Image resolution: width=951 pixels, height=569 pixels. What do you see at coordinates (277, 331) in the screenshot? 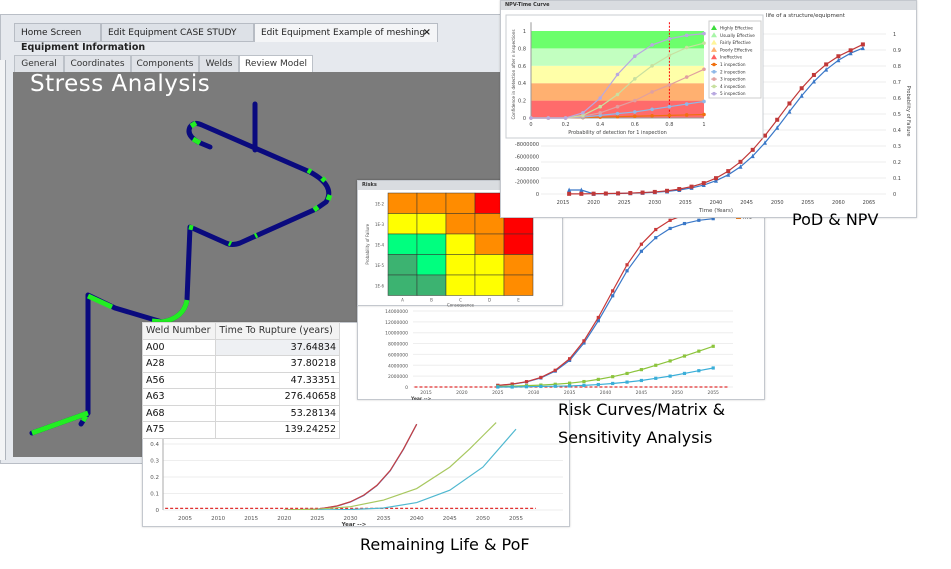
I see `column-header-time-to-rupture: Time To Rupture (years)` at bounding box center [277, 331].